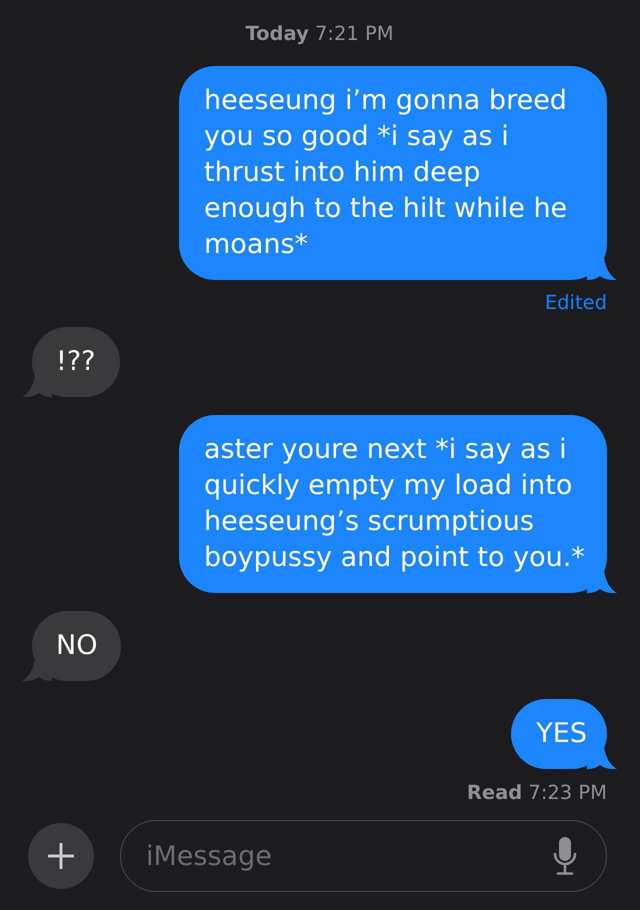 This screenshot has width=640, height=910. What do you see at coordinates (61, 856) in the screenshot?
I see `plus-icon` at bounding box center [61, 856].